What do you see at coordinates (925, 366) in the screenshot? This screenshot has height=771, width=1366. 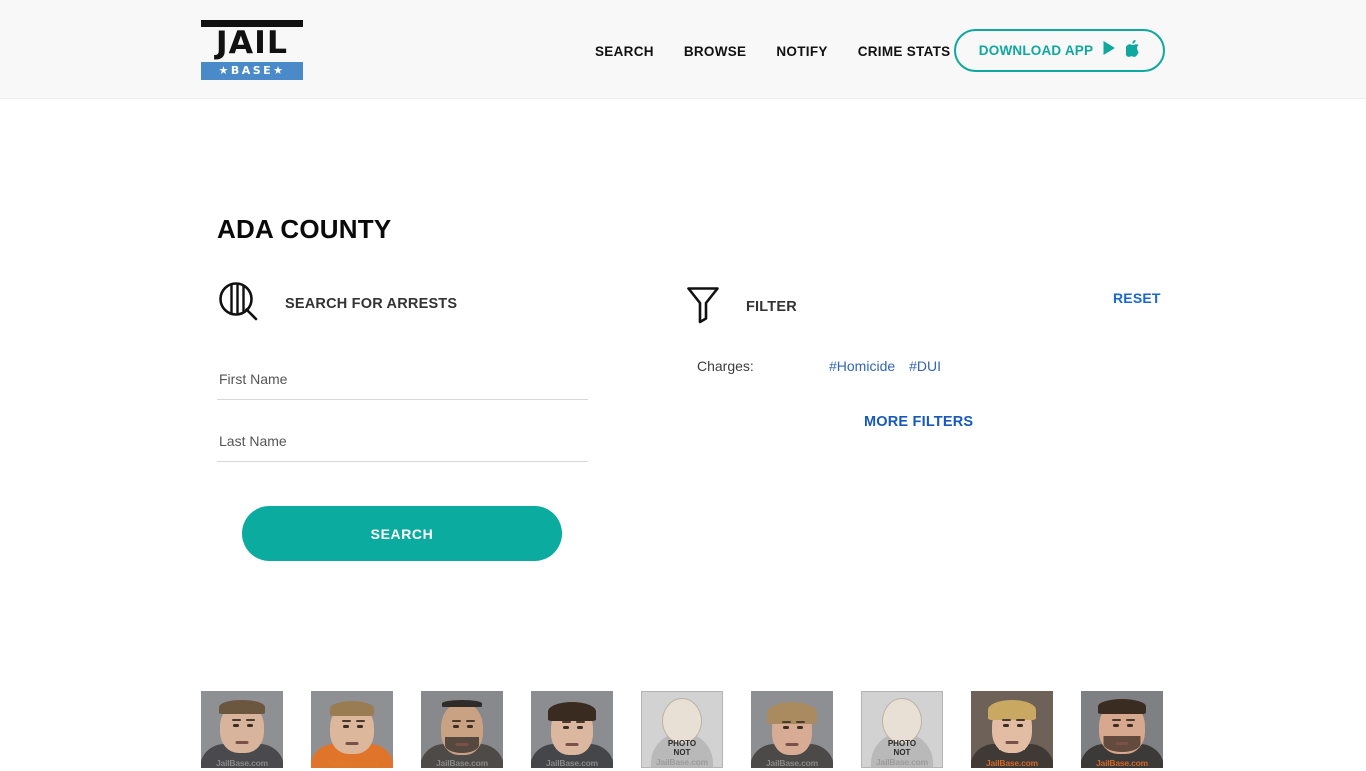 I see `charge-tag-dui: #DUI` at bounding box center [925, 366].